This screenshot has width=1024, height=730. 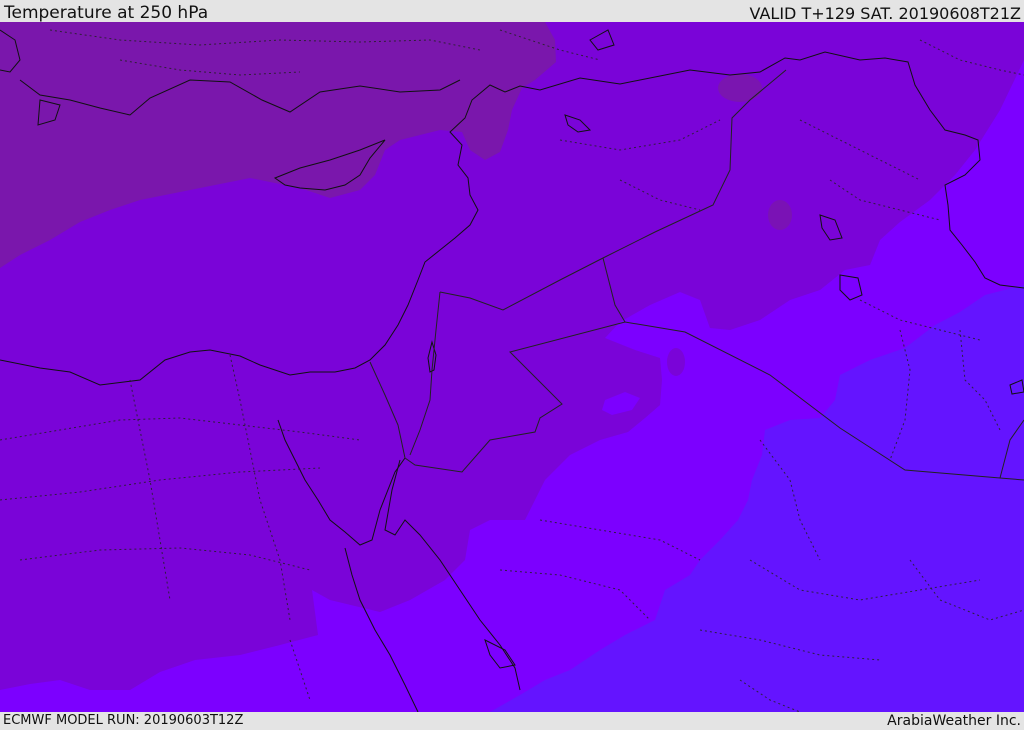 I want to click on warm-patch, so click(x=676, y=362).